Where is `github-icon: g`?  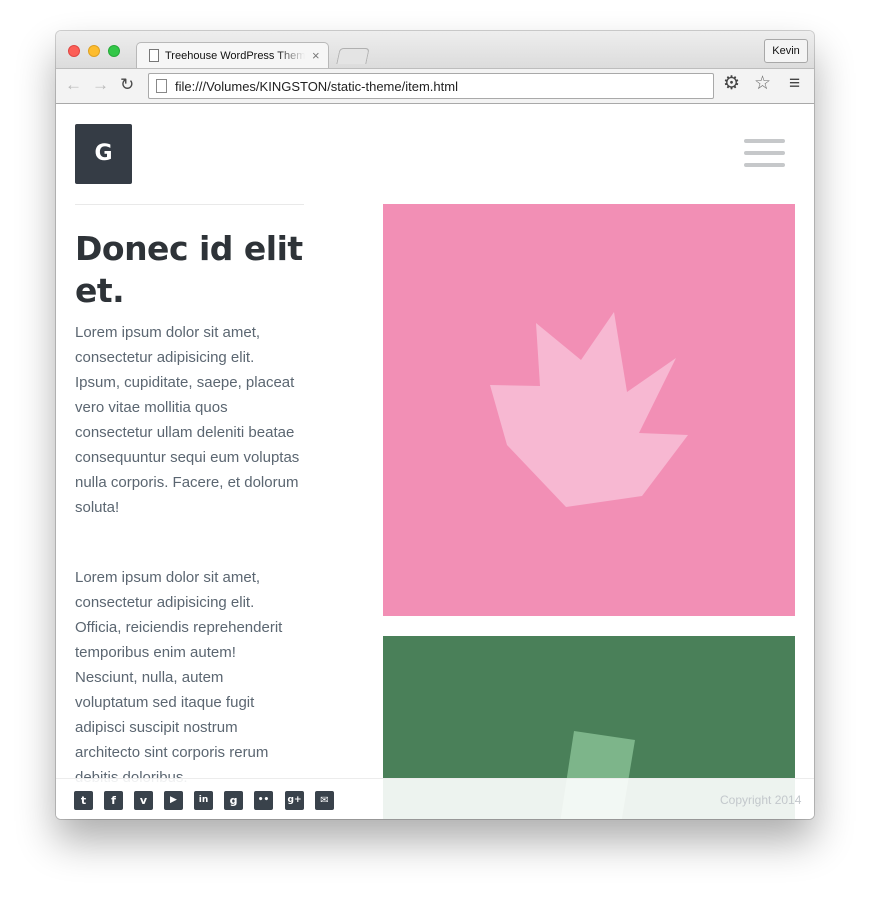
github-icon: g is located at coordinates (233, 800).